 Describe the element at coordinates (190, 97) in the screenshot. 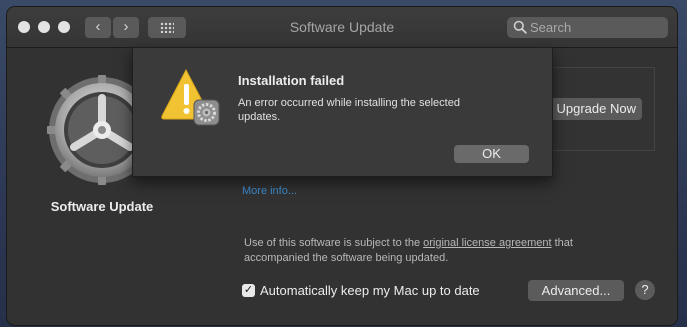

I see `warning-triangle-icon` at that location.